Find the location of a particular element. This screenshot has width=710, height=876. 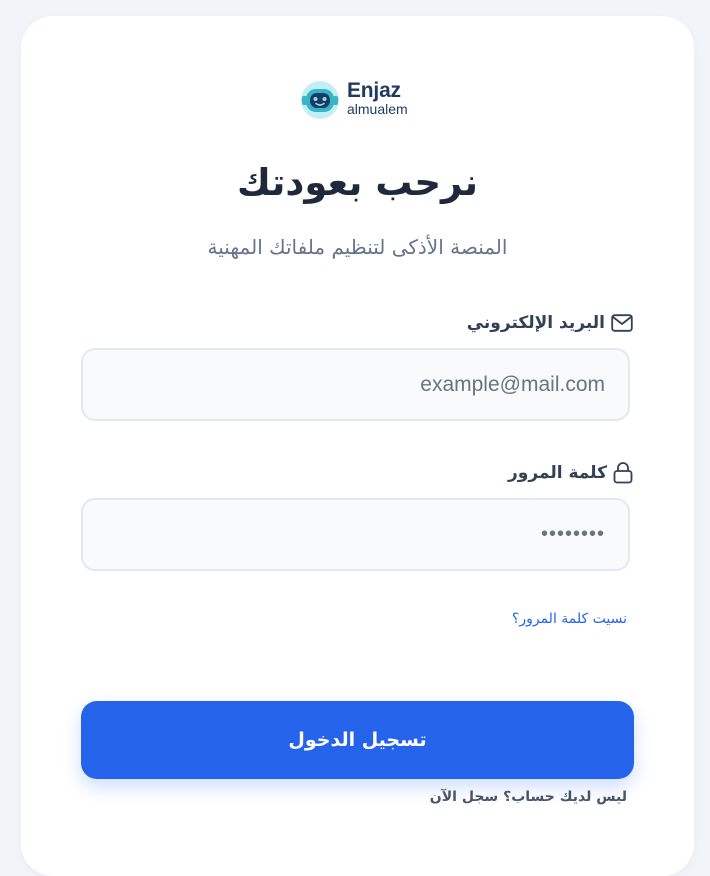

password-label: كلمة المرور is located at coordinates (570, 473).